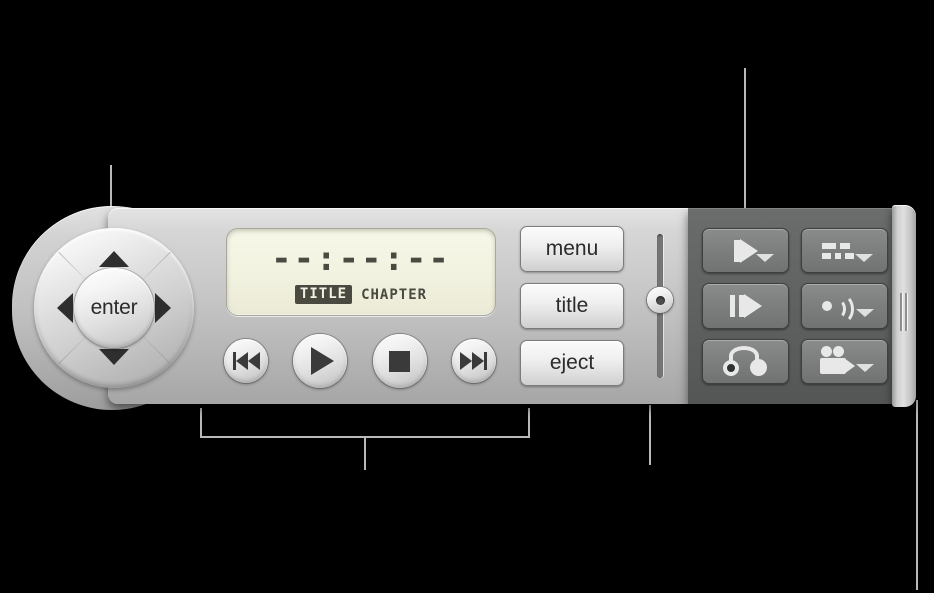 The height and width of the screenshot is (593, 934). What do you see at coordinates (917, 495) in the screenshot?
I see `callout-line-grip-handle` at bounding box center [917, 495].